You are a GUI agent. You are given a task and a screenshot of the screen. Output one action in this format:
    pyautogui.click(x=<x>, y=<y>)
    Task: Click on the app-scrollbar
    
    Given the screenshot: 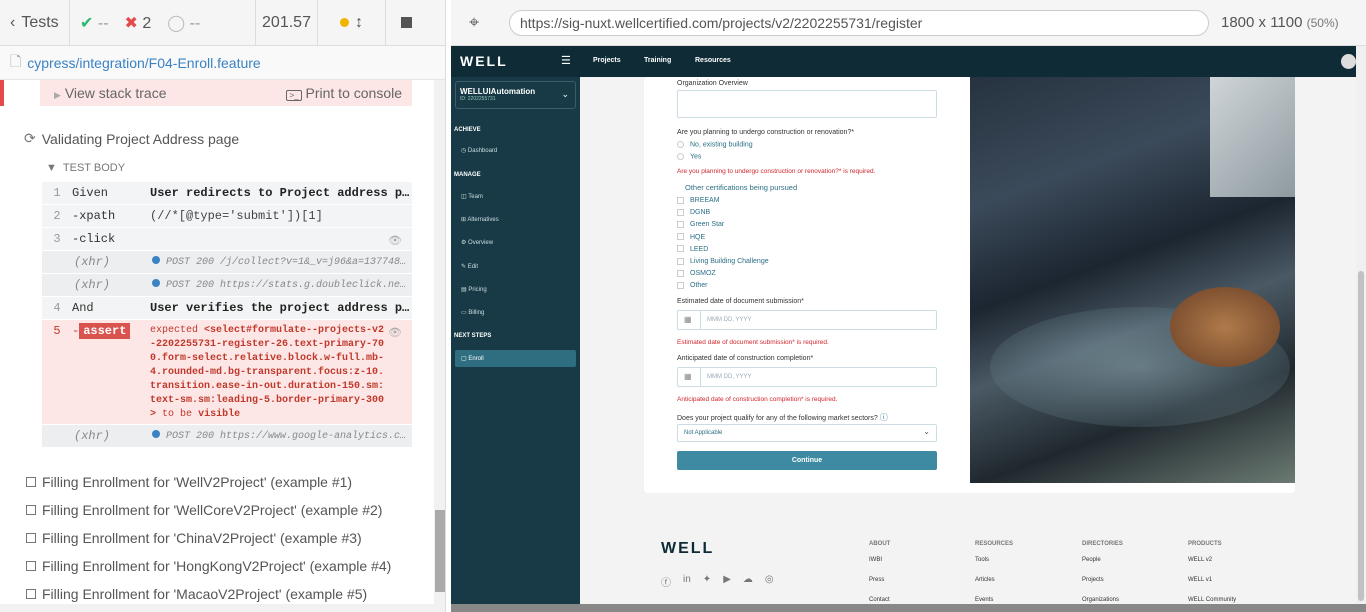 What is the action you would take?
    pyautogui.click(x=1361, y=326)
    